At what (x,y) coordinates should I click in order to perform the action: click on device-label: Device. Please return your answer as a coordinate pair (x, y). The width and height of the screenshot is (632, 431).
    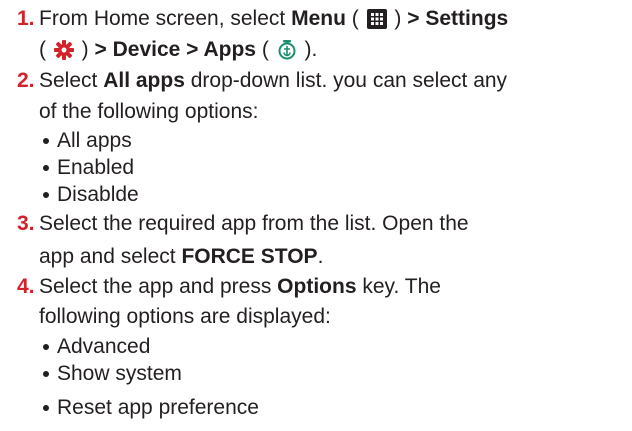
    Looking at the image, I should click on (146, 49).